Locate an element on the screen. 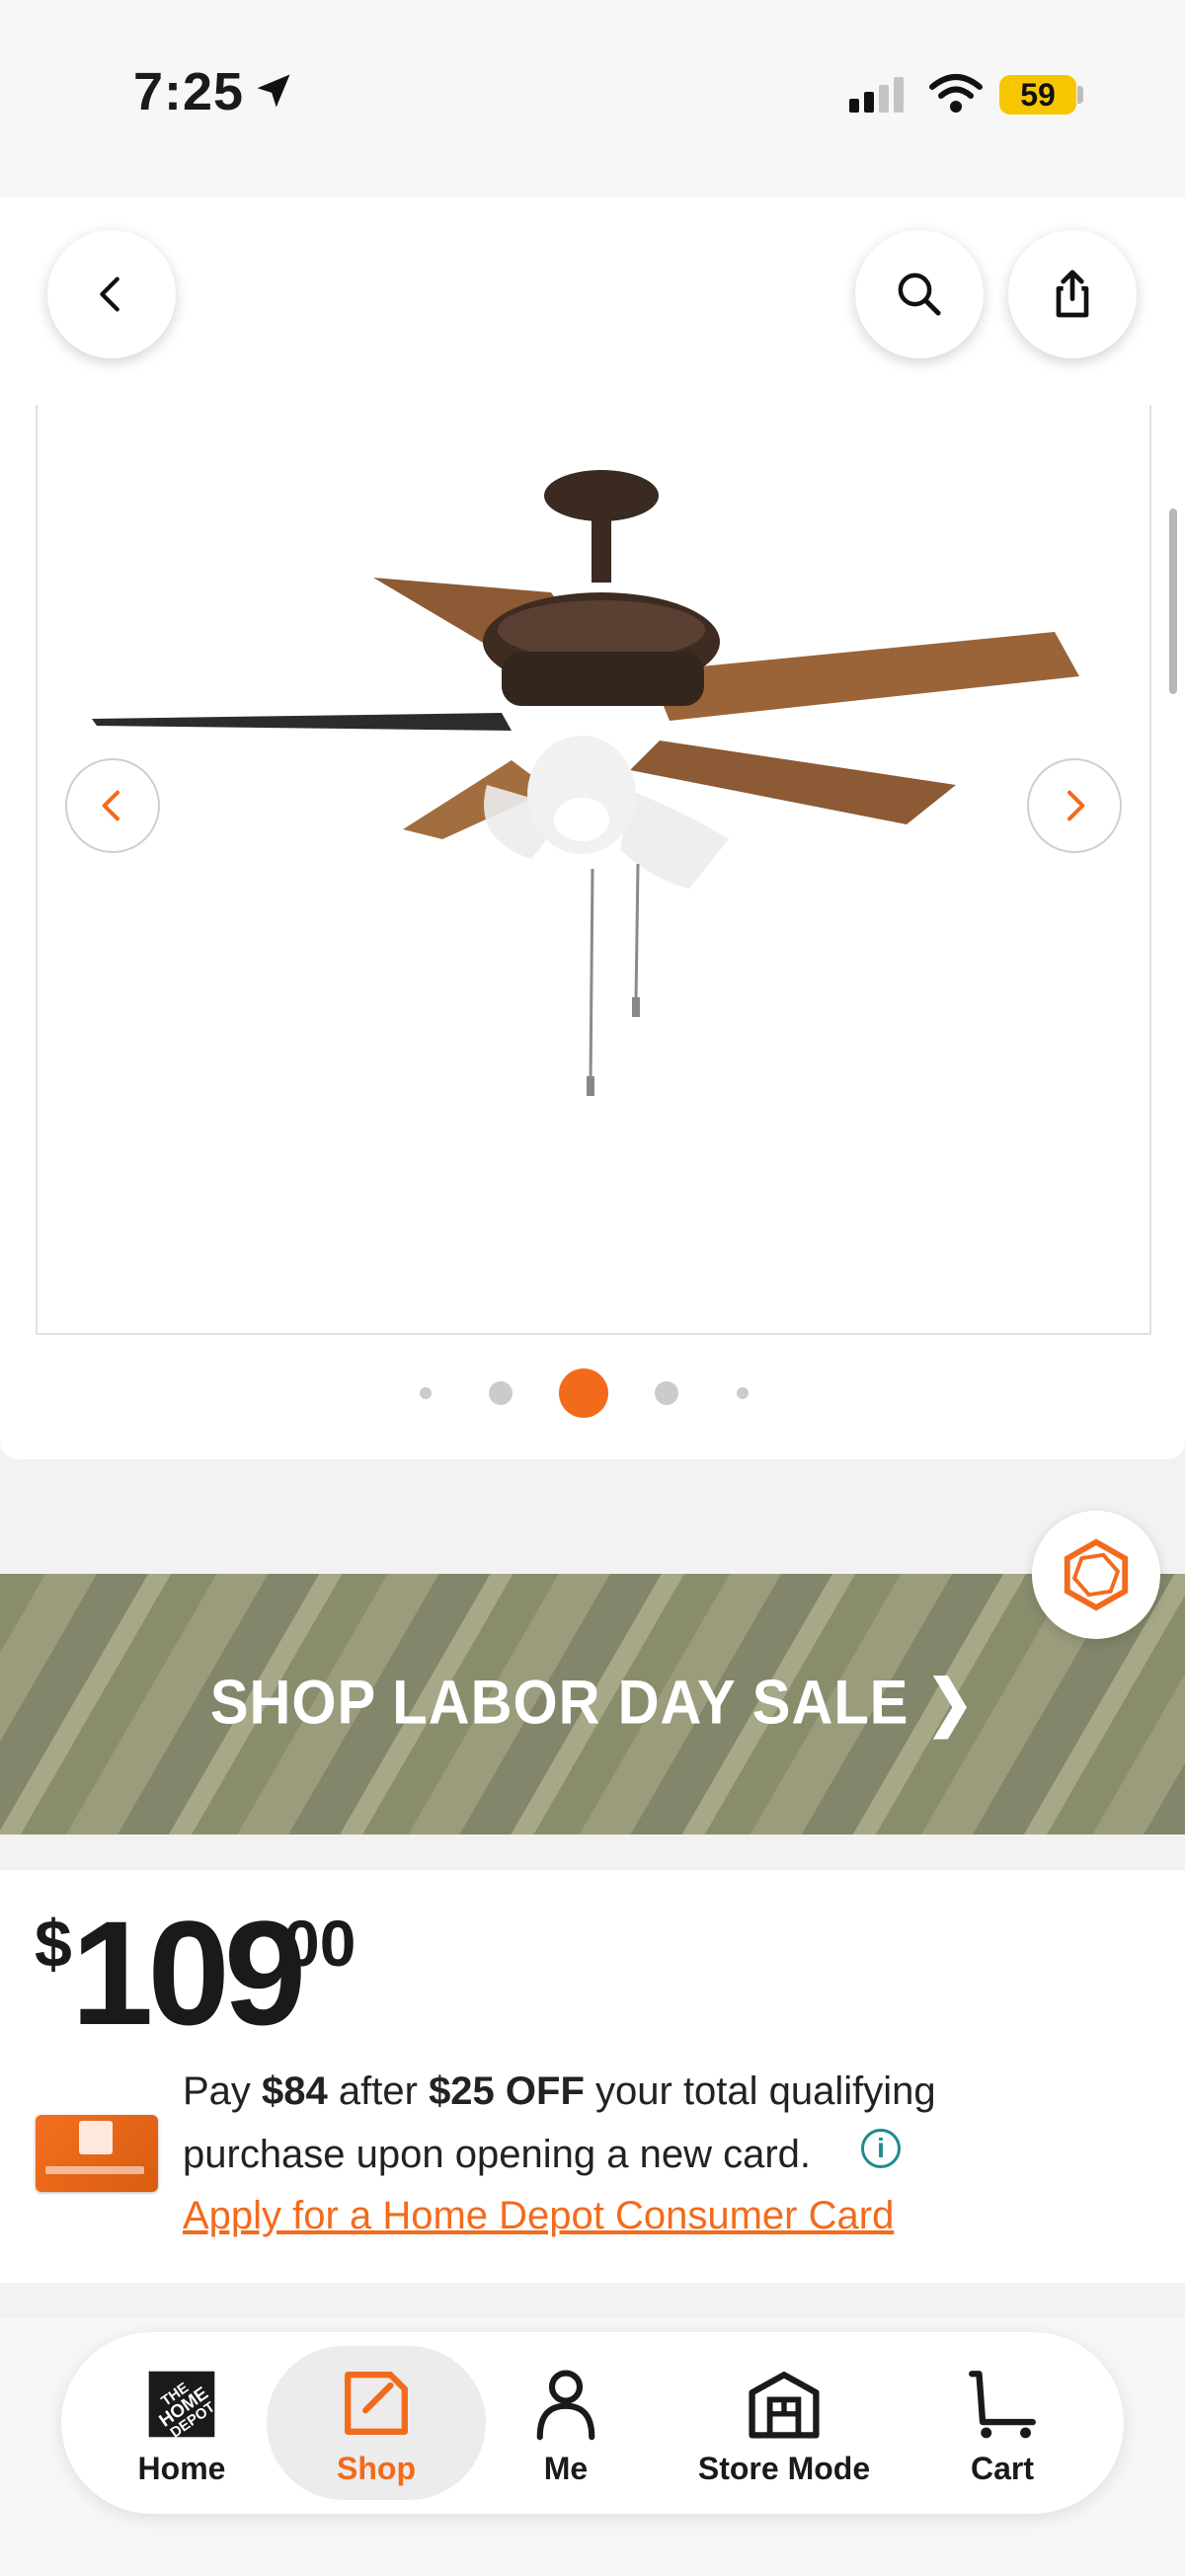 This screenshot has height=2576, width=1185. share-button is located at coordinates (1073, 294).